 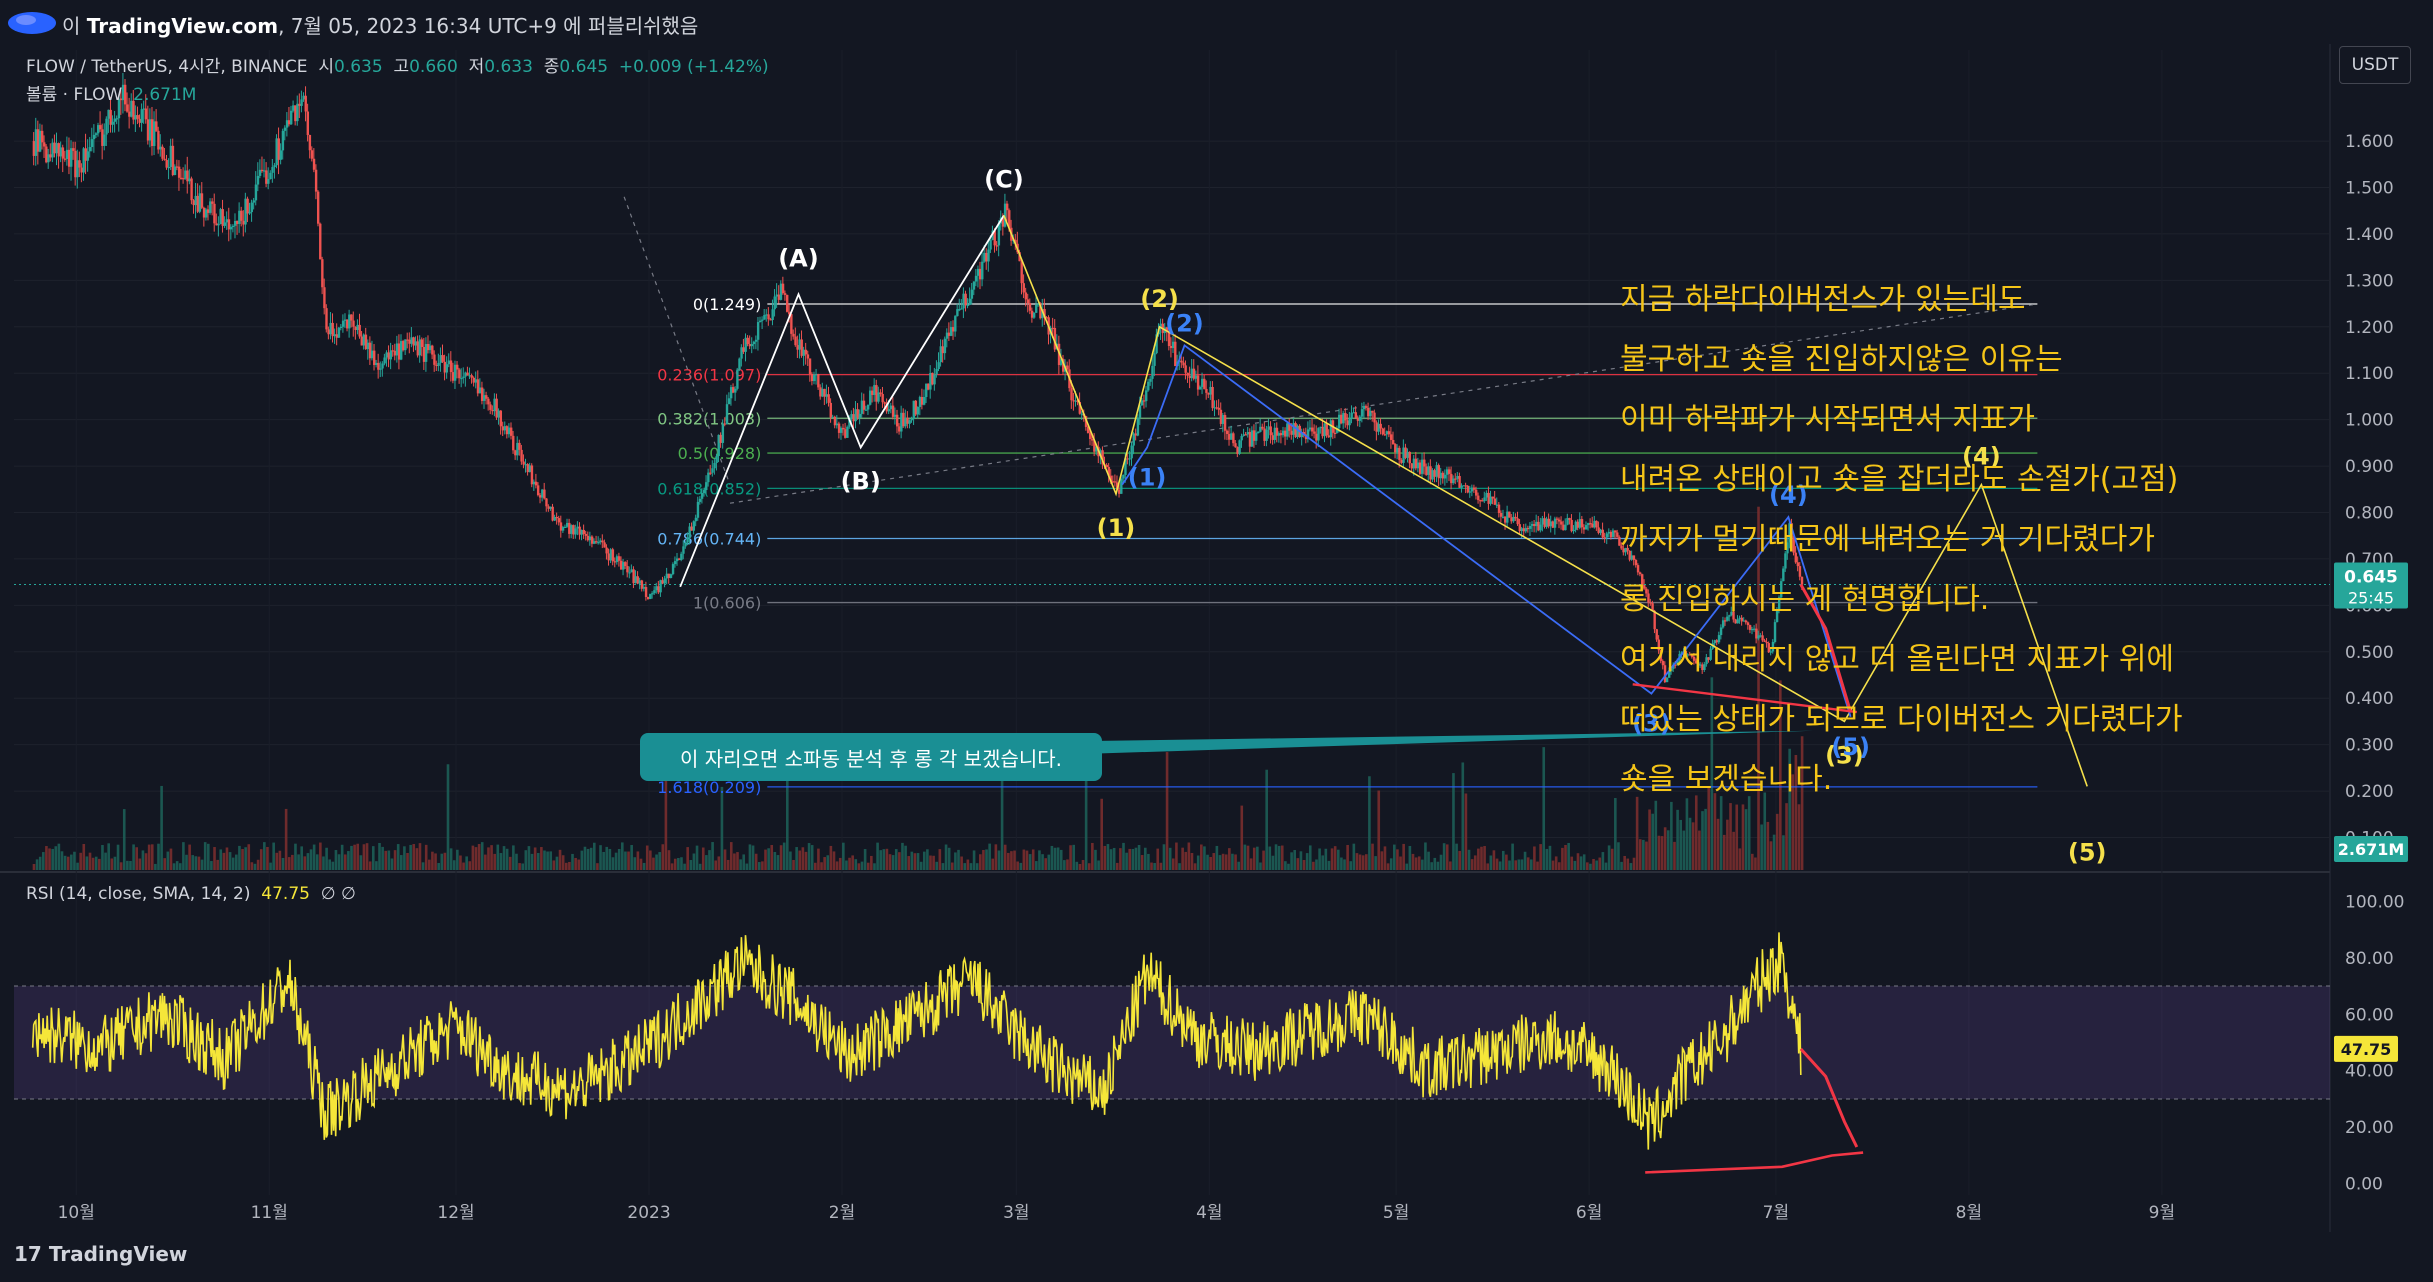 I want to click on site-name: TradingView.com, so click(x=182, y=26).